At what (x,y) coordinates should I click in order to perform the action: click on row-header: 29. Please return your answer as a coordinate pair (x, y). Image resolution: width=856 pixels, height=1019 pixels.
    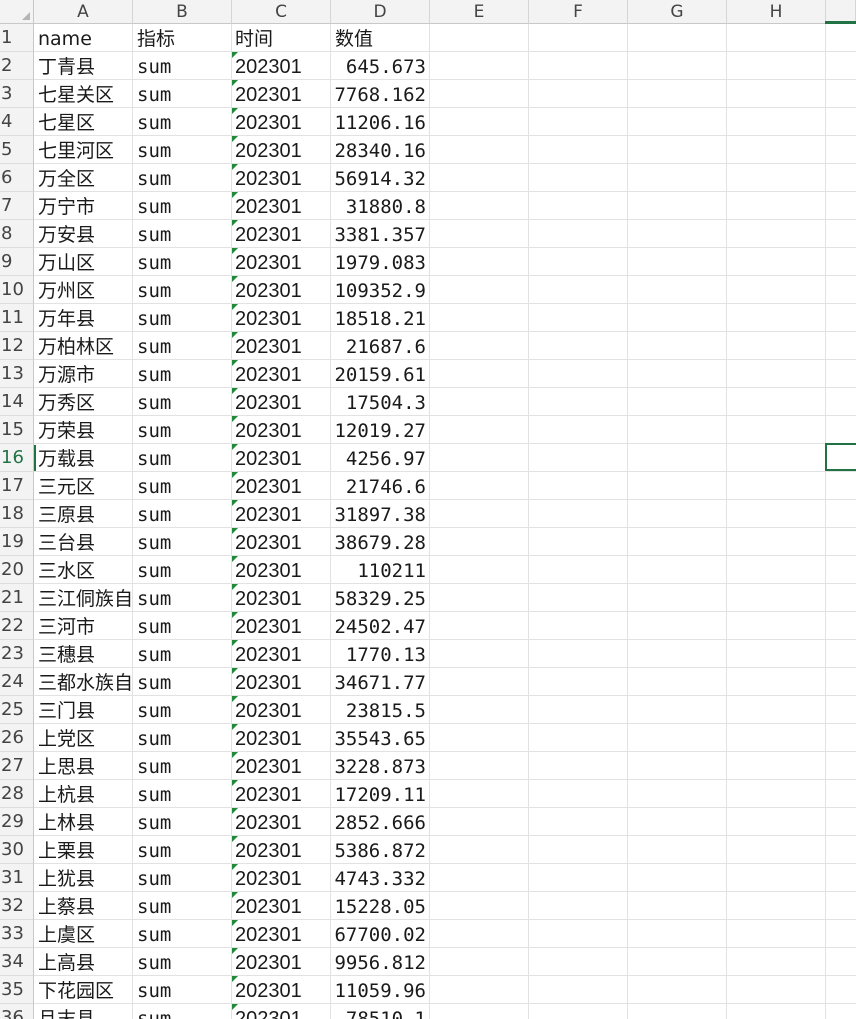
    Looking at the image, I should click on (17, 822).